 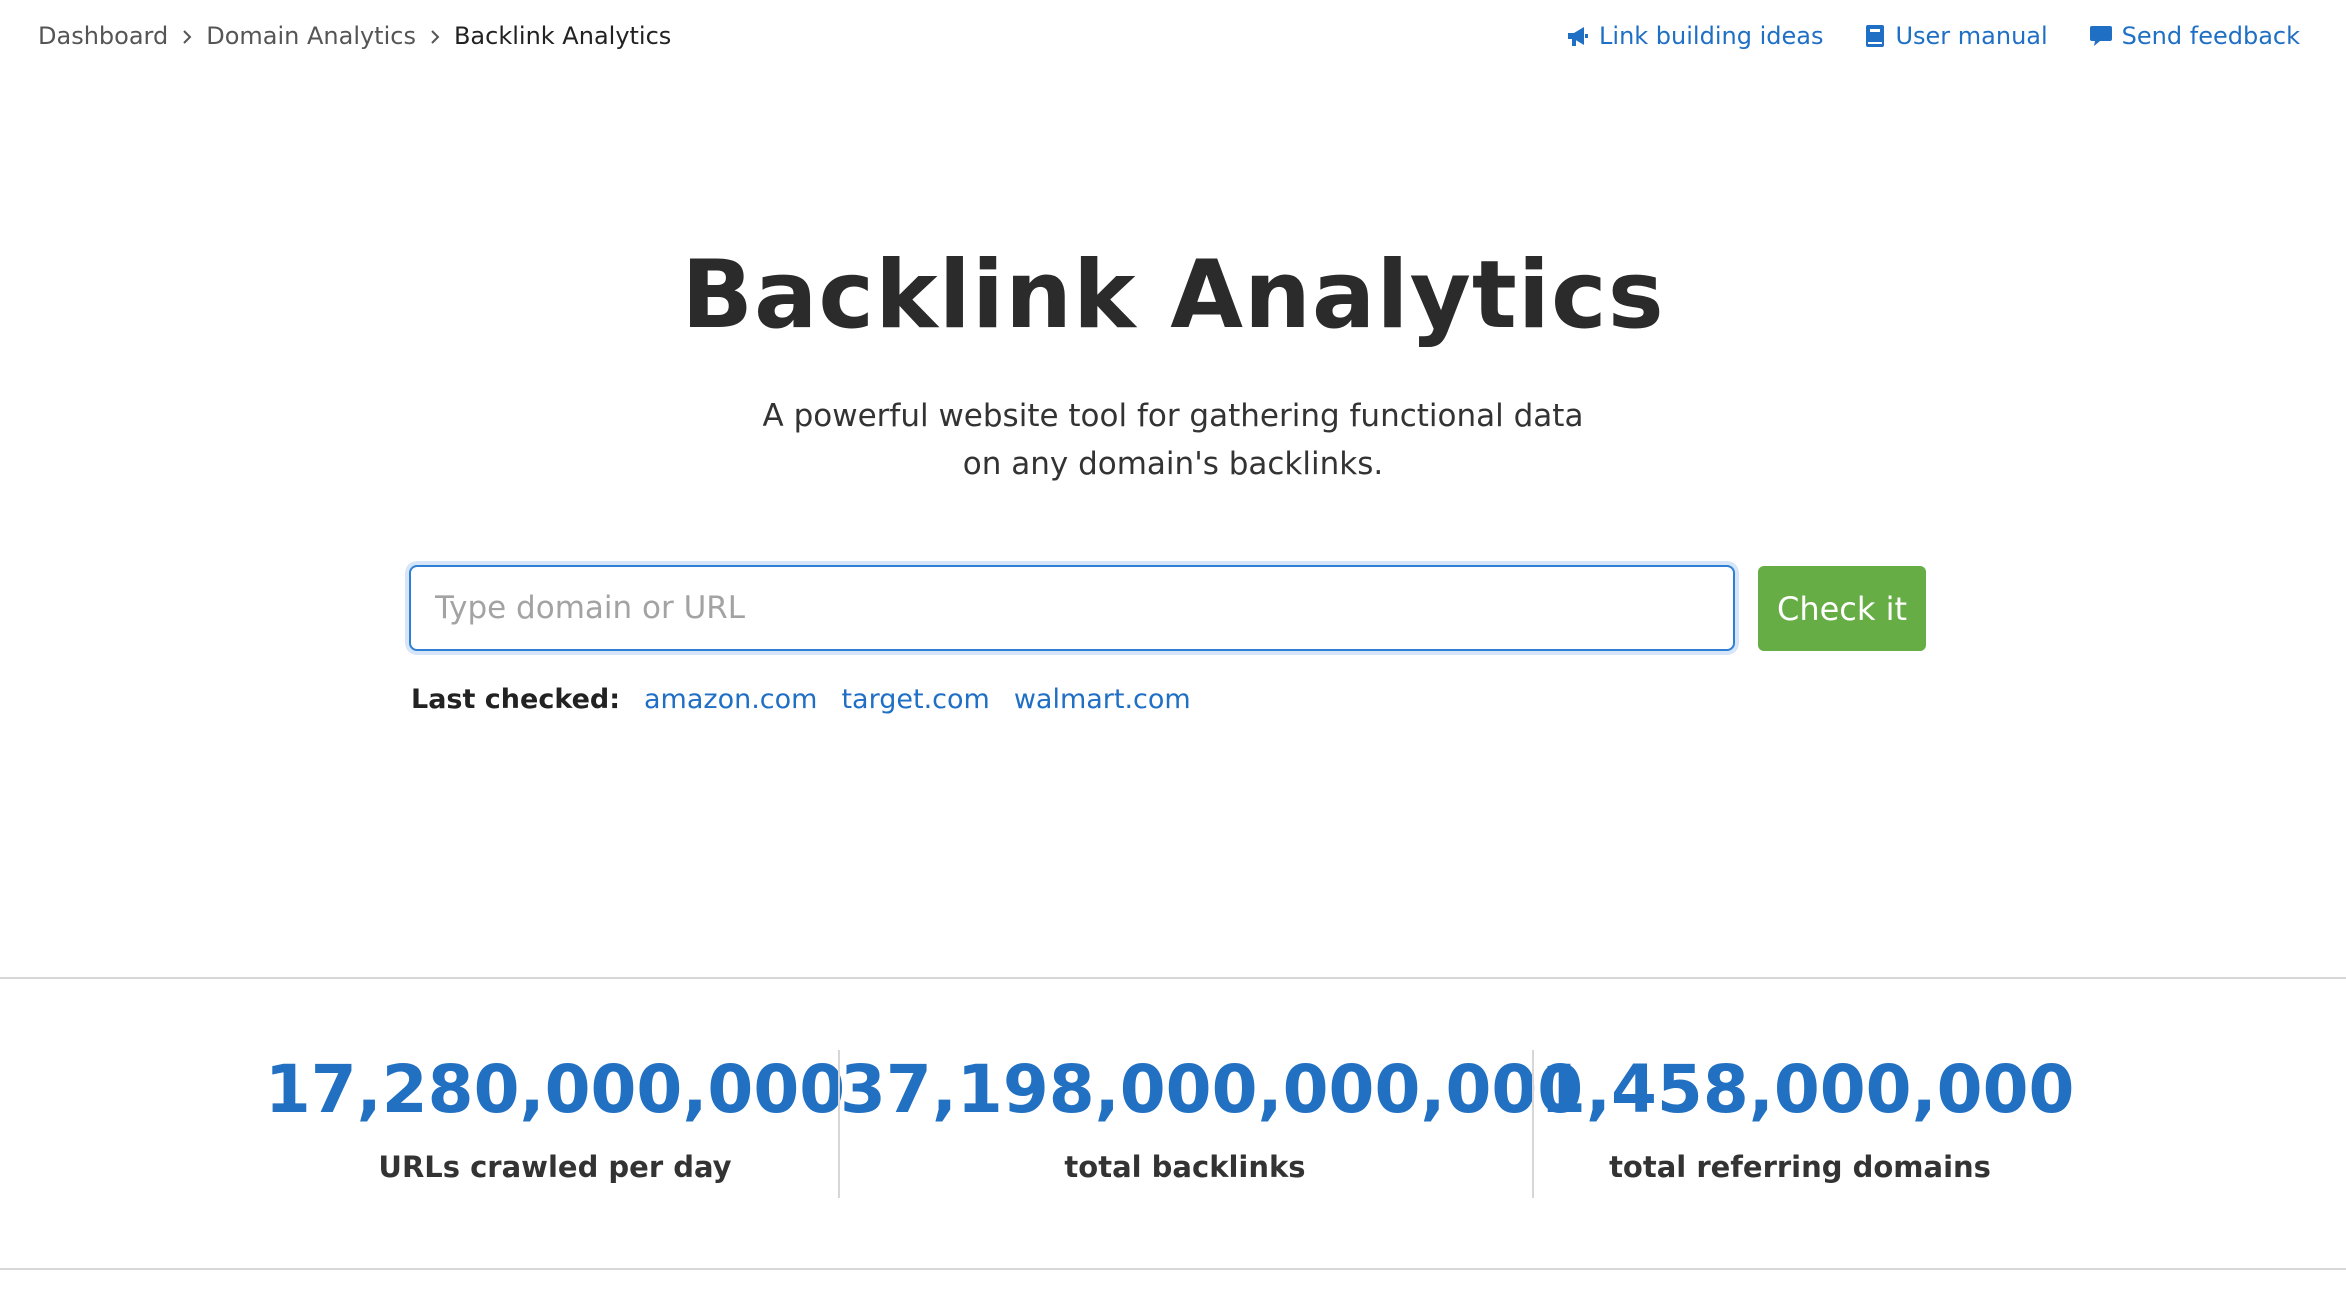 What do you see at coordinates (730, 700) in the screenshot?
I see `recent-domain-link: amazon.com` at bounding box center [730, 700].